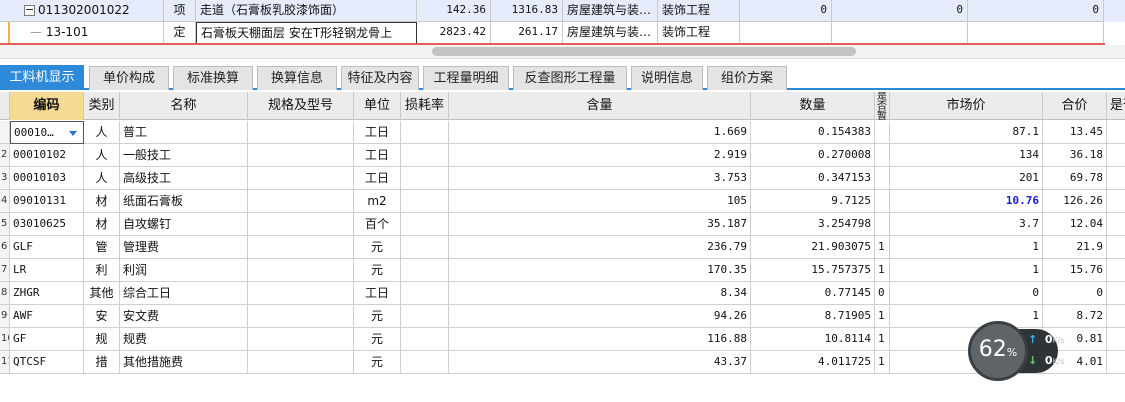 The width and height of the screenshot is (1125, 402). What do you see at coordinates (47, 178) in the screenshot?
I see `cell-code: 00010103` at bounding box center [47, 178].